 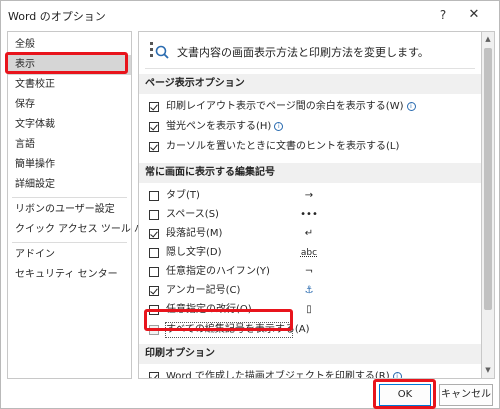 What do you see at coordinates (69, 275) in the screenshot?
I see `nav-item-trust-center: セキュリティ センター` at bounding box center [69, 275].